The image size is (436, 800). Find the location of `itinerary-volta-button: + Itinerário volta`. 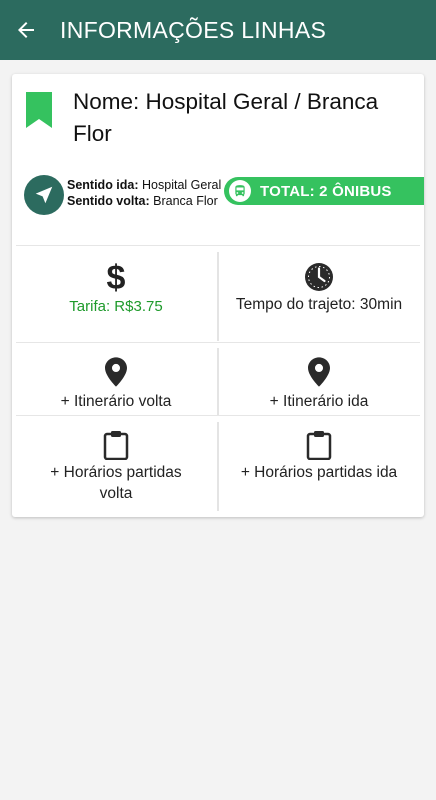

itinerary-volta-button: + Itinerário volta is located at coordinates (116, 384).